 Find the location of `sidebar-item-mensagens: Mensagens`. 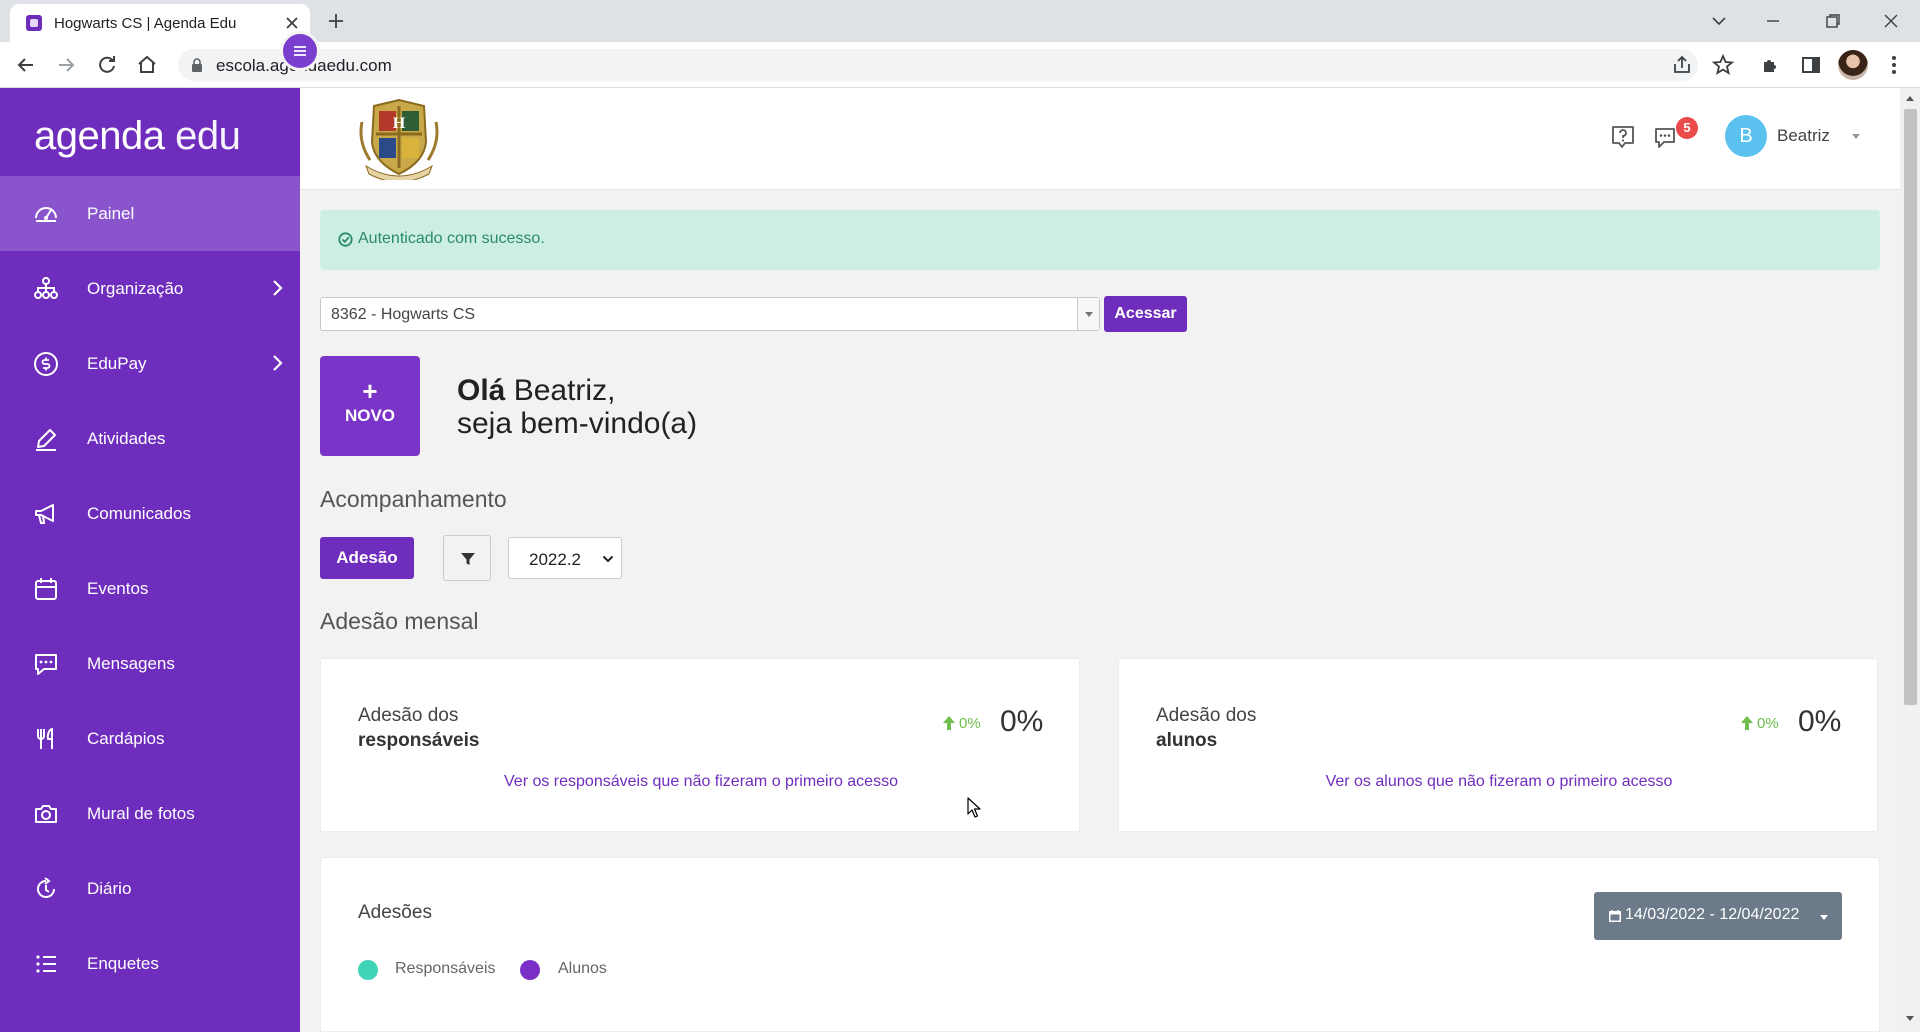

sidebar-item-mensagens: Mensagens is located at coordinates (150, 663).